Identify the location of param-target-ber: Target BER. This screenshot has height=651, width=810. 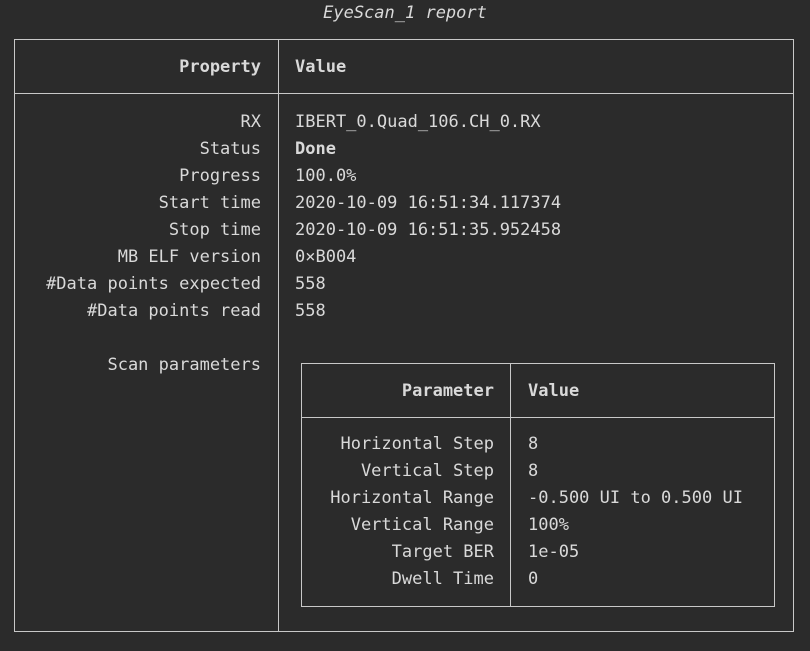
(442, 552).